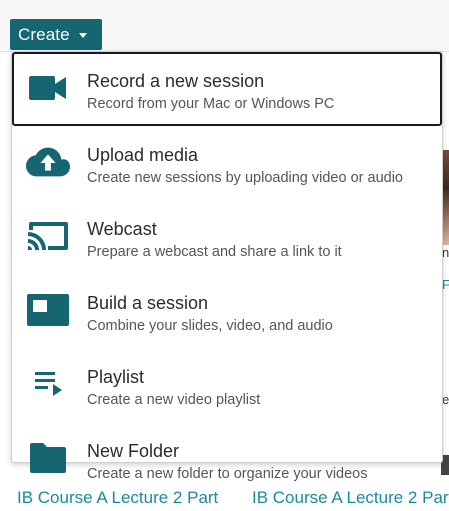  I want to click on video-camera-icon, so click(48, 88).